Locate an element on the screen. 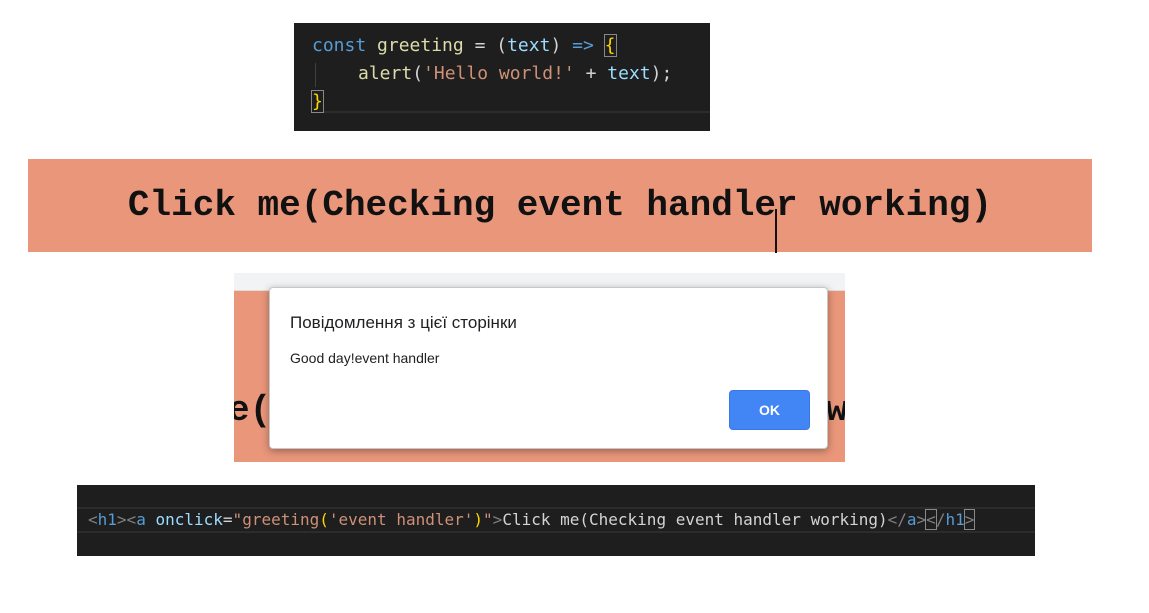 The width and height of the screenshot is (1149, 613). semicolon: ; is located at coordinates (667, 73).